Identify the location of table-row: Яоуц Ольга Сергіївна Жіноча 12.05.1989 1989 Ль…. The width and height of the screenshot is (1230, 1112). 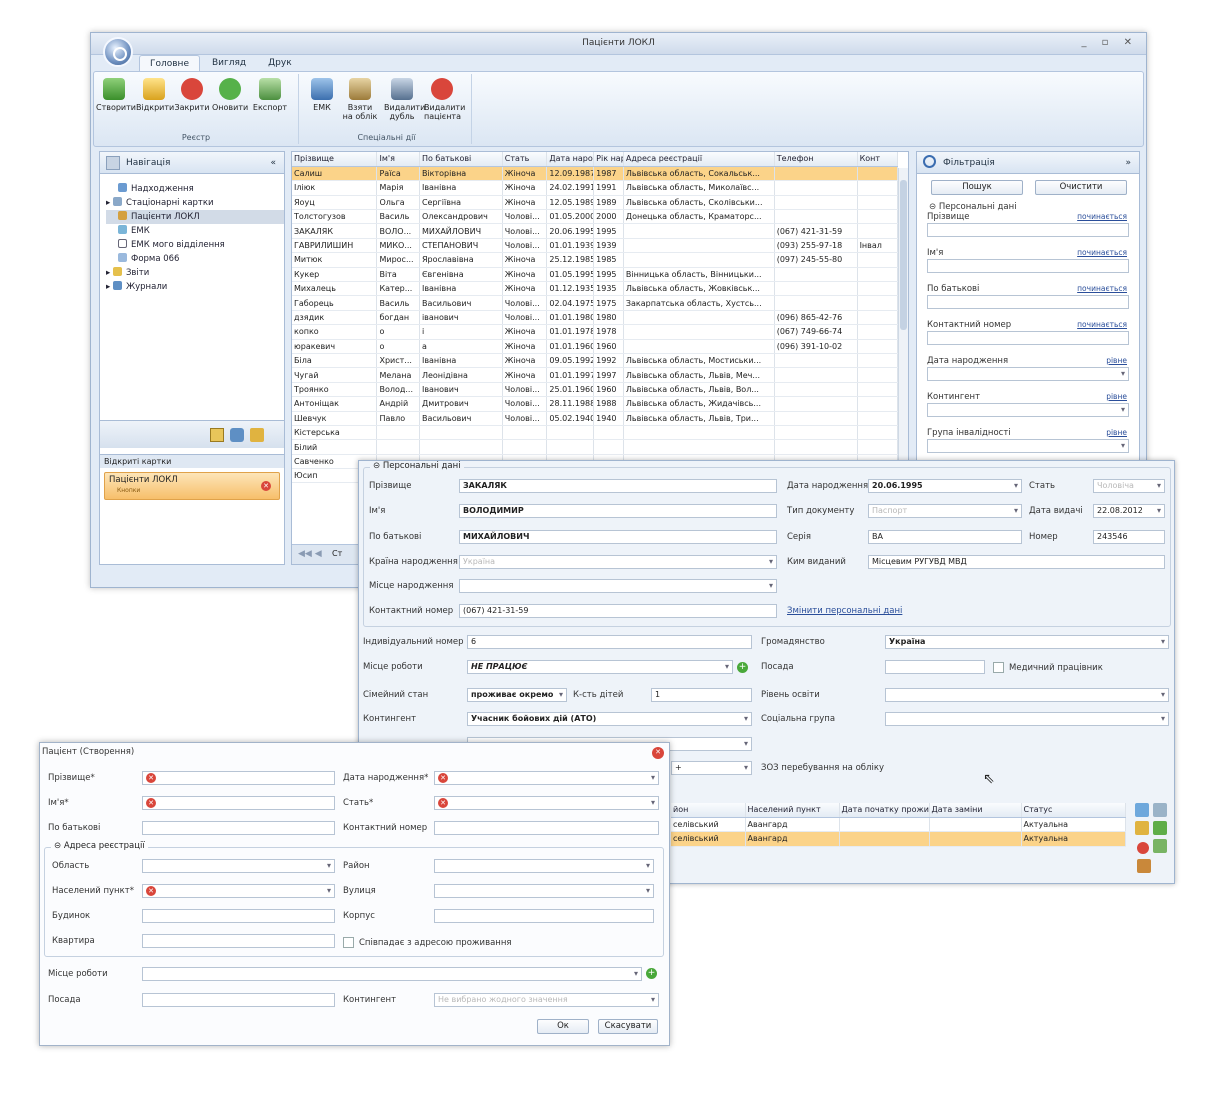
(595, 203).